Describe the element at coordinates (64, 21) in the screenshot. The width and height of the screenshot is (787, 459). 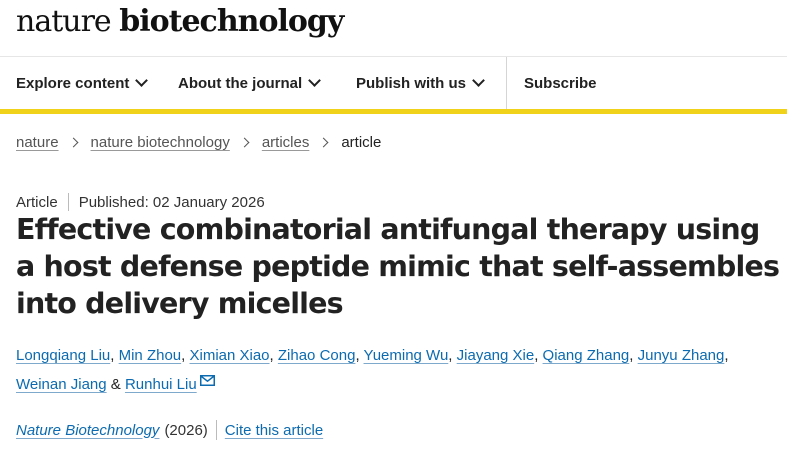
I see `logo-nature: nature` at that location.